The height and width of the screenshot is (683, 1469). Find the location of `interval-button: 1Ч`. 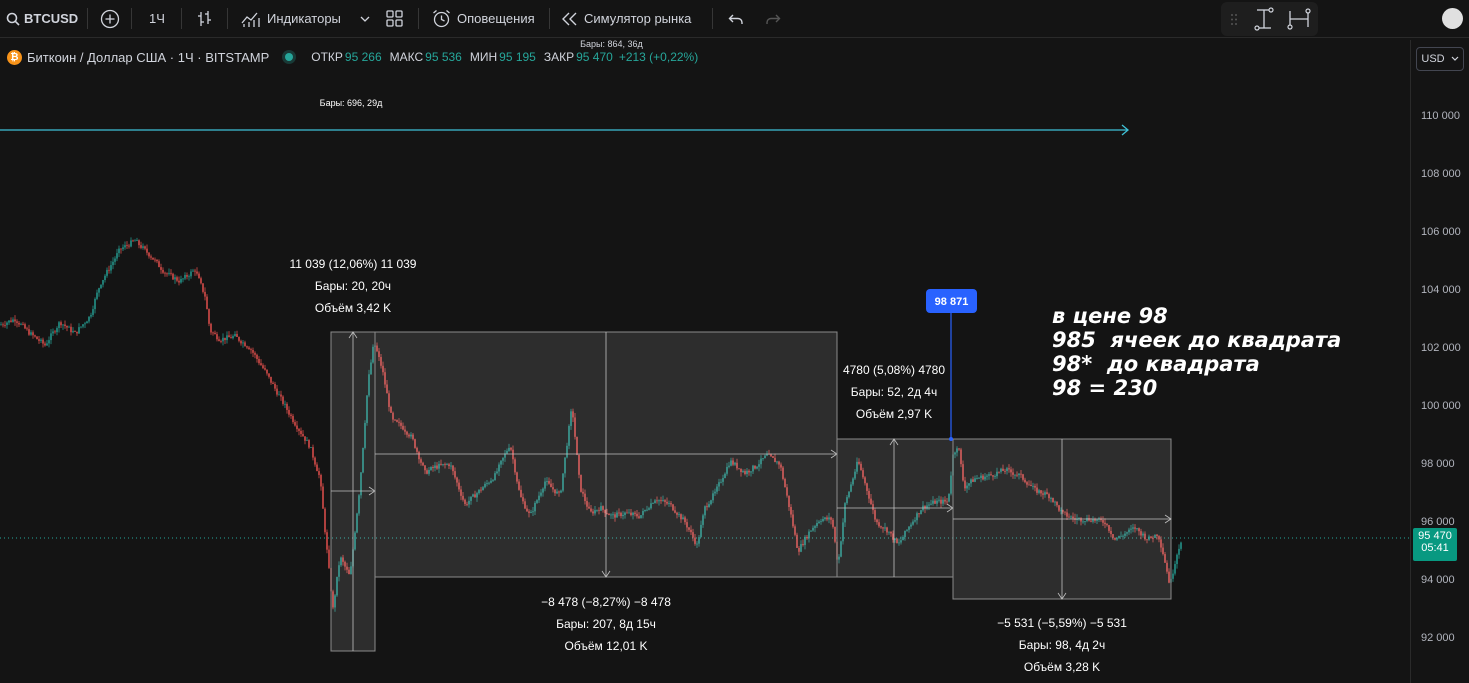

interval-button: 1Ч is located at coordinates (157, 18).